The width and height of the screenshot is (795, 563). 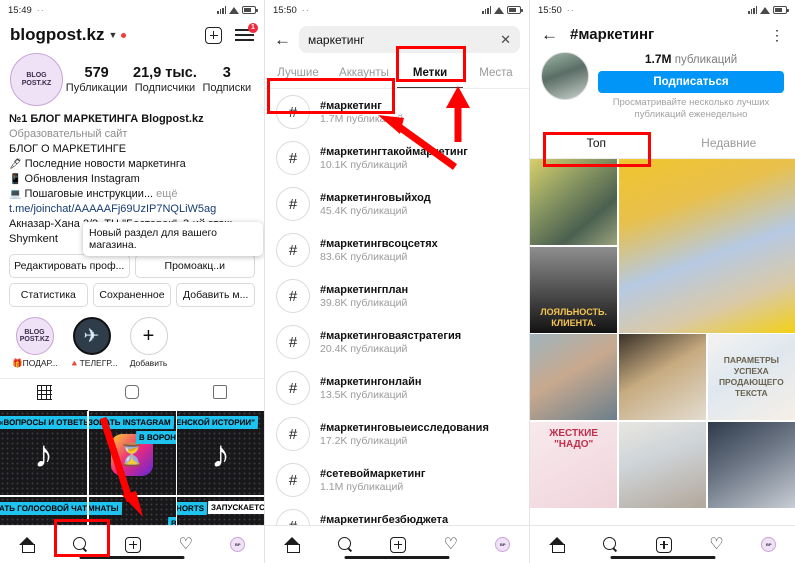 I want to click on menu-button: 1, so click(x=246, y=32).